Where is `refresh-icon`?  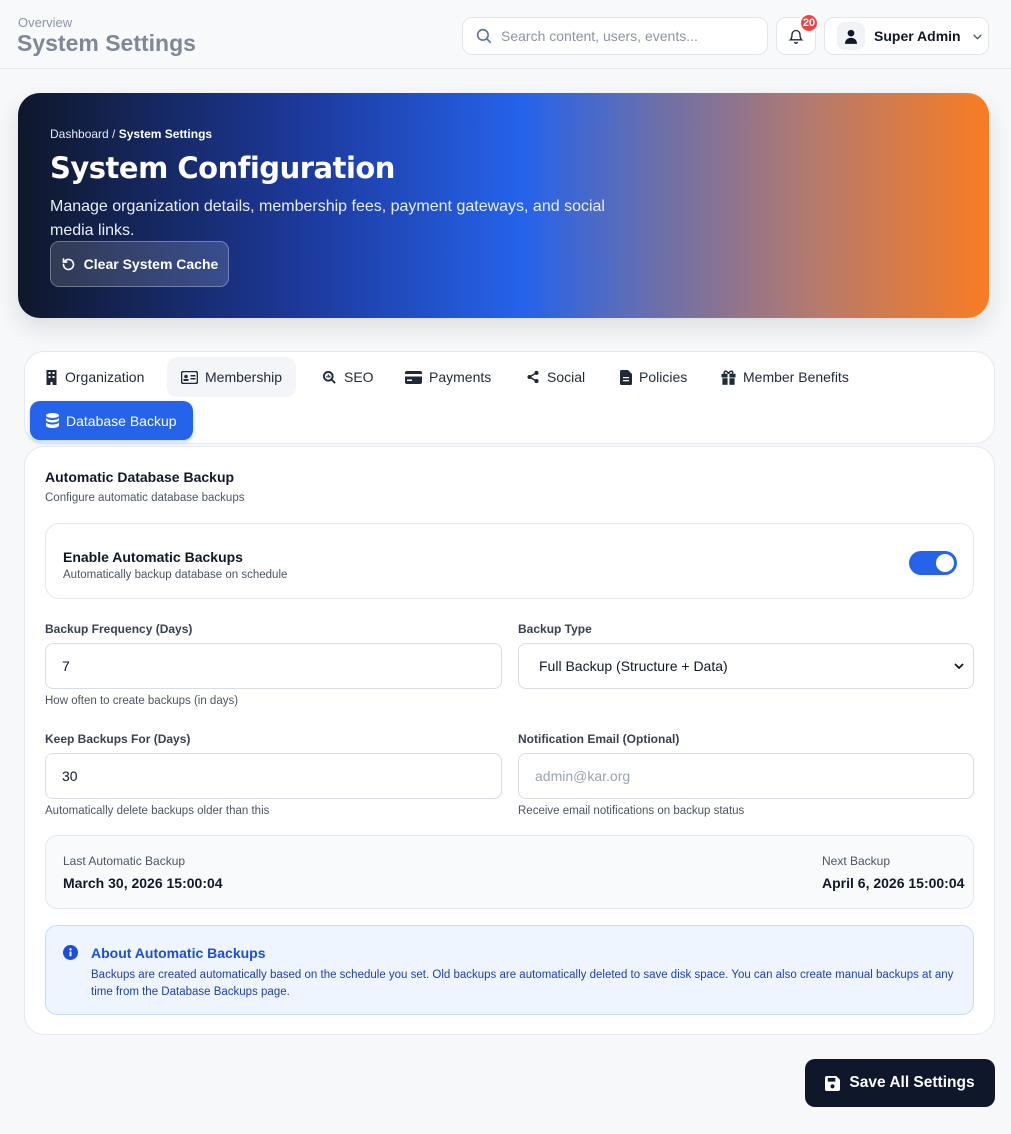 refresh-icon is located at coordinates (68, 263).